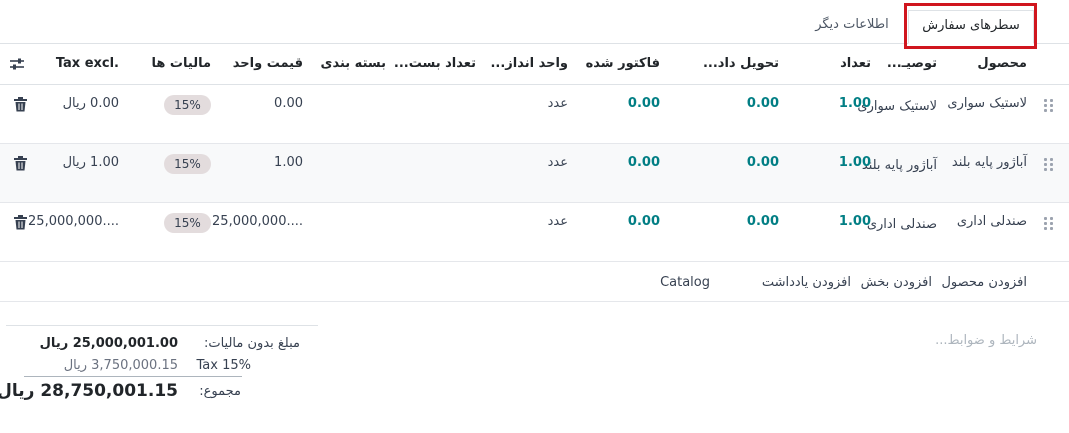  I want to click on column-header-quantity: تعداد, so click(855, 63).